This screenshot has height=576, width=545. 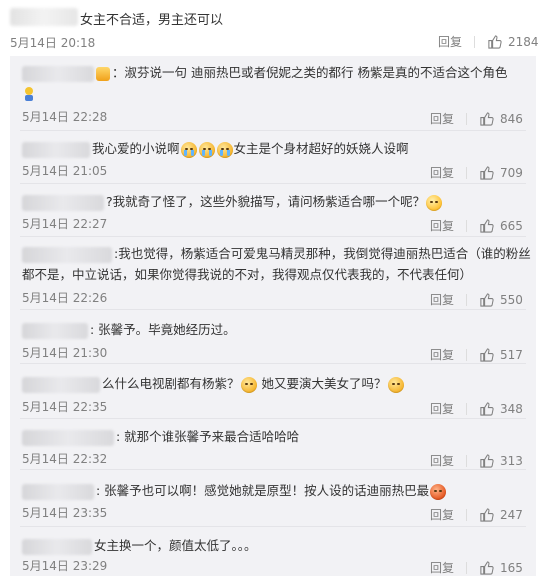 What do you see at coordinates (263, 490) in the screenshot?
I see `reply-text: : 张馨予也可以啊！感觉她就是原型！按人设的话迪丽热巴最` at bounding box center [263, 490].